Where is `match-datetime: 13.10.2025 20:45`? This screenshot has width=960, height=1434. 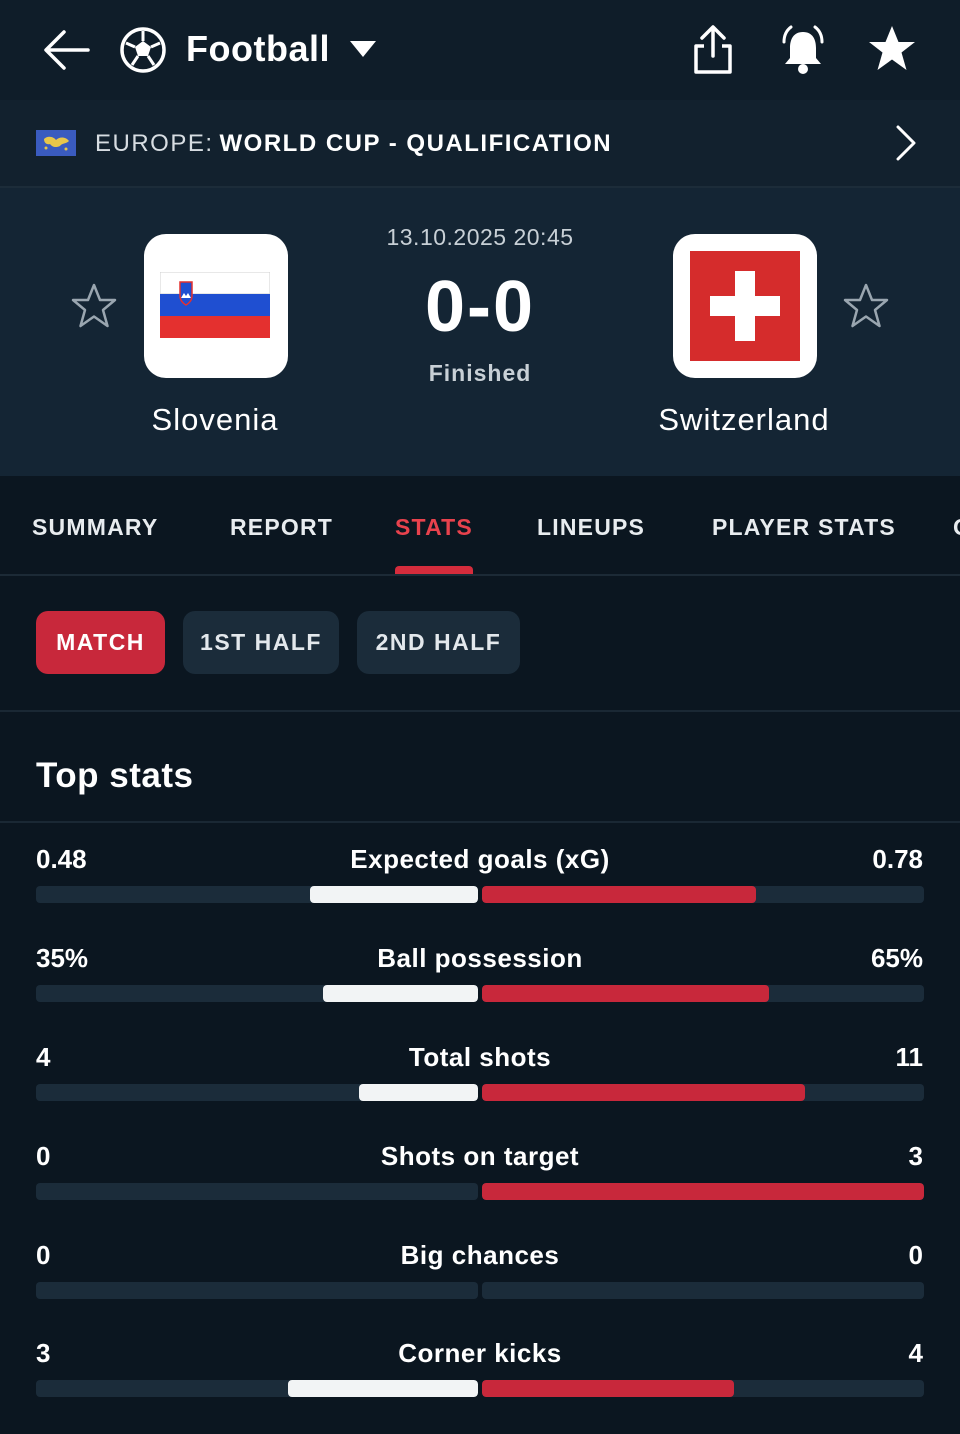 match-datetime: 13.10.2025 20:45 is located at coordinates (480, 237).